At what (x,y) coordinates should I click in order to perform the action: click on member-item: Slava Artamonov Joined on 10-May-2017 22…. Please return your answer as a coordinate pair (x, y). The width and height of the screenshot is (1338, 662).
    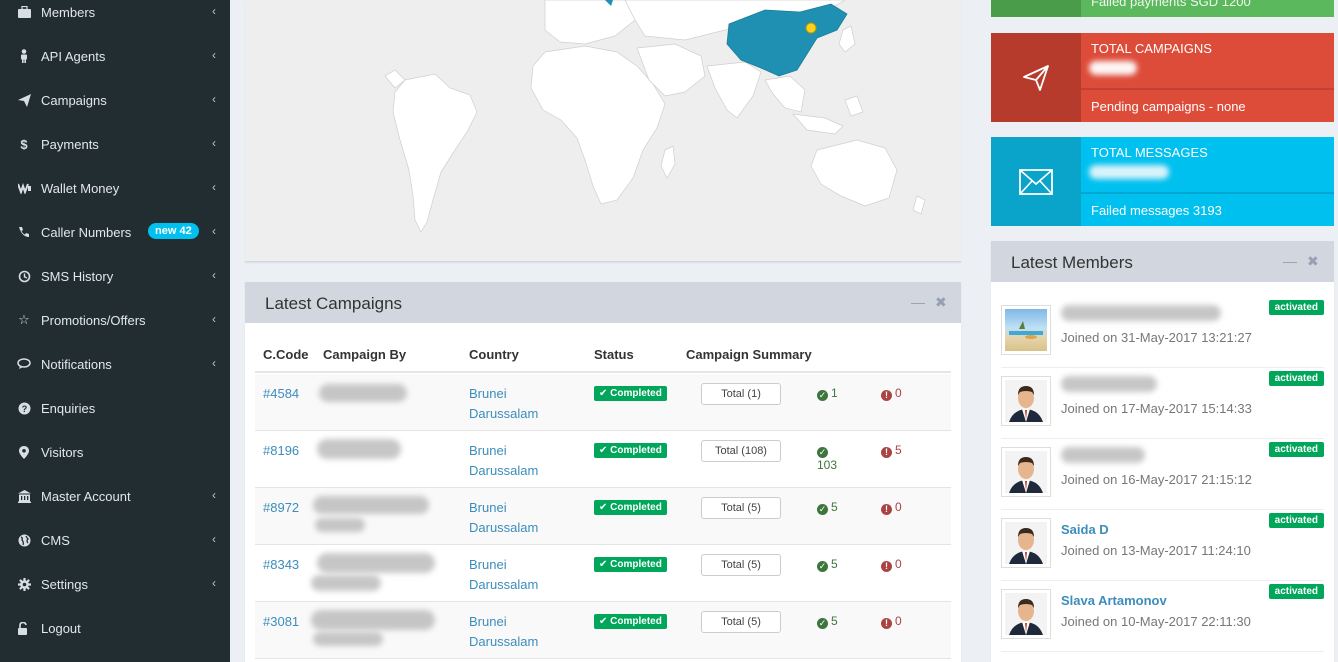
    Looking at the image, I should click on (1162, 616).